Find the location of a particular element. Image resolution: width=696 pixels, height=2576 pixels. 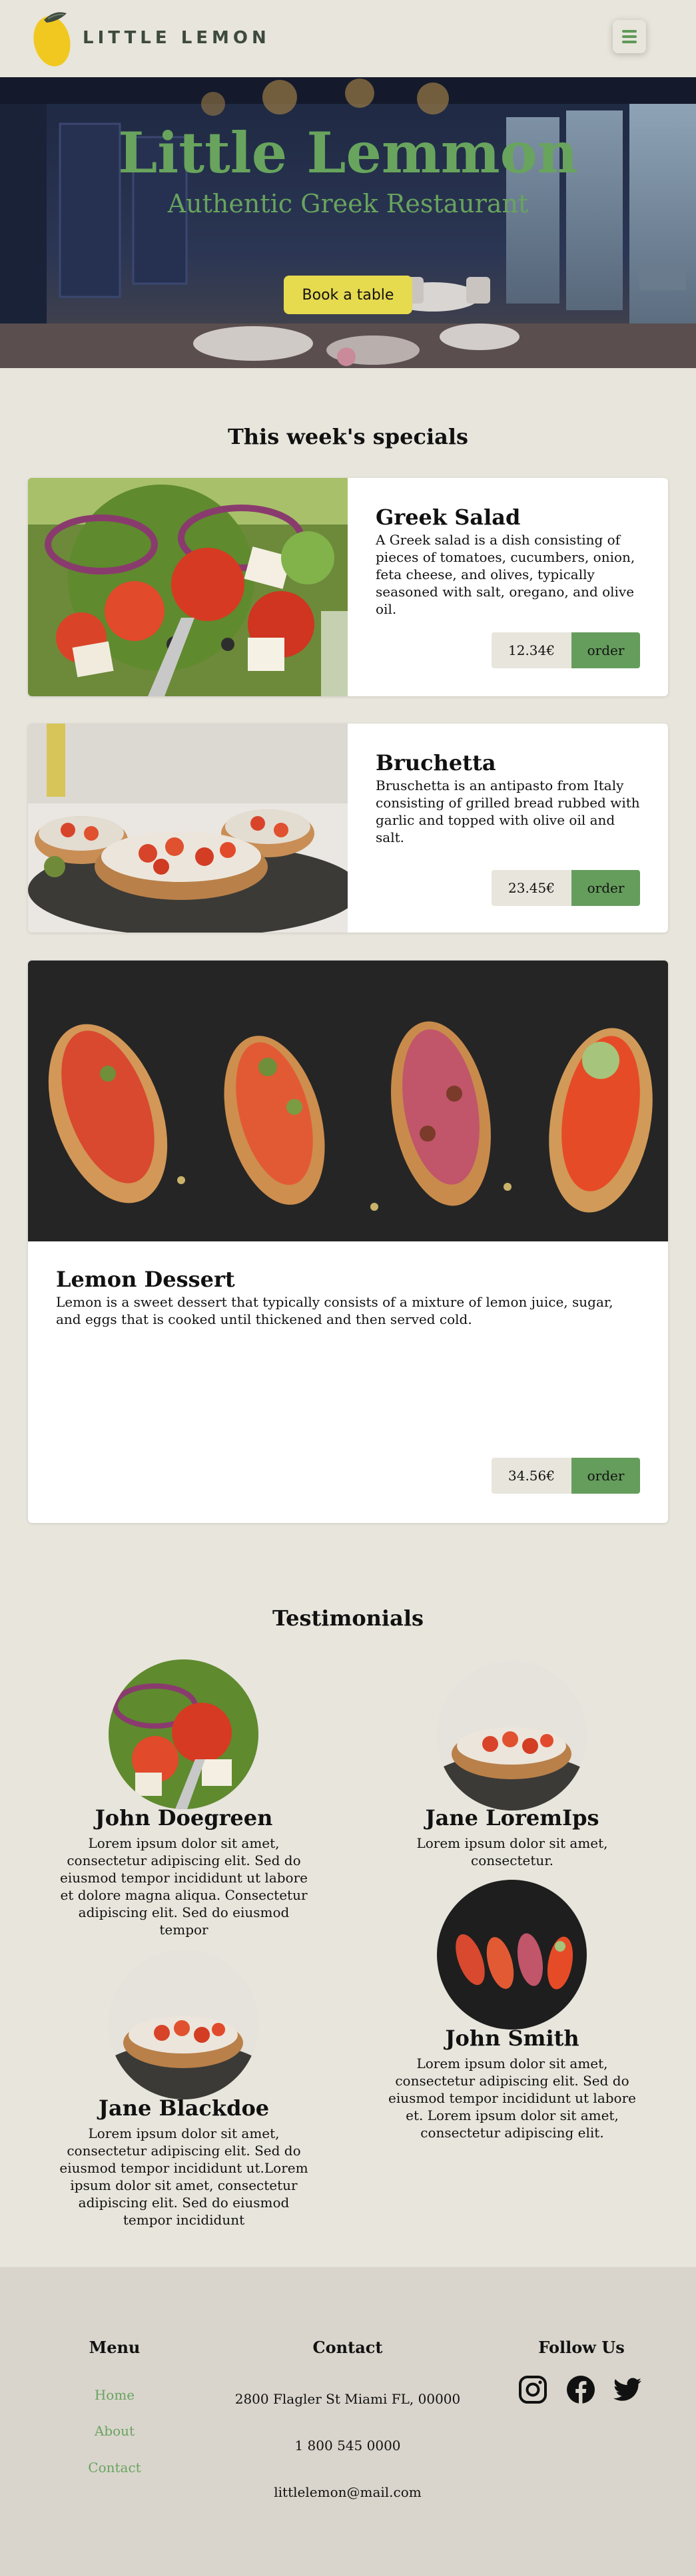

hamburger-menu-button is located at coordinates (629, 36).